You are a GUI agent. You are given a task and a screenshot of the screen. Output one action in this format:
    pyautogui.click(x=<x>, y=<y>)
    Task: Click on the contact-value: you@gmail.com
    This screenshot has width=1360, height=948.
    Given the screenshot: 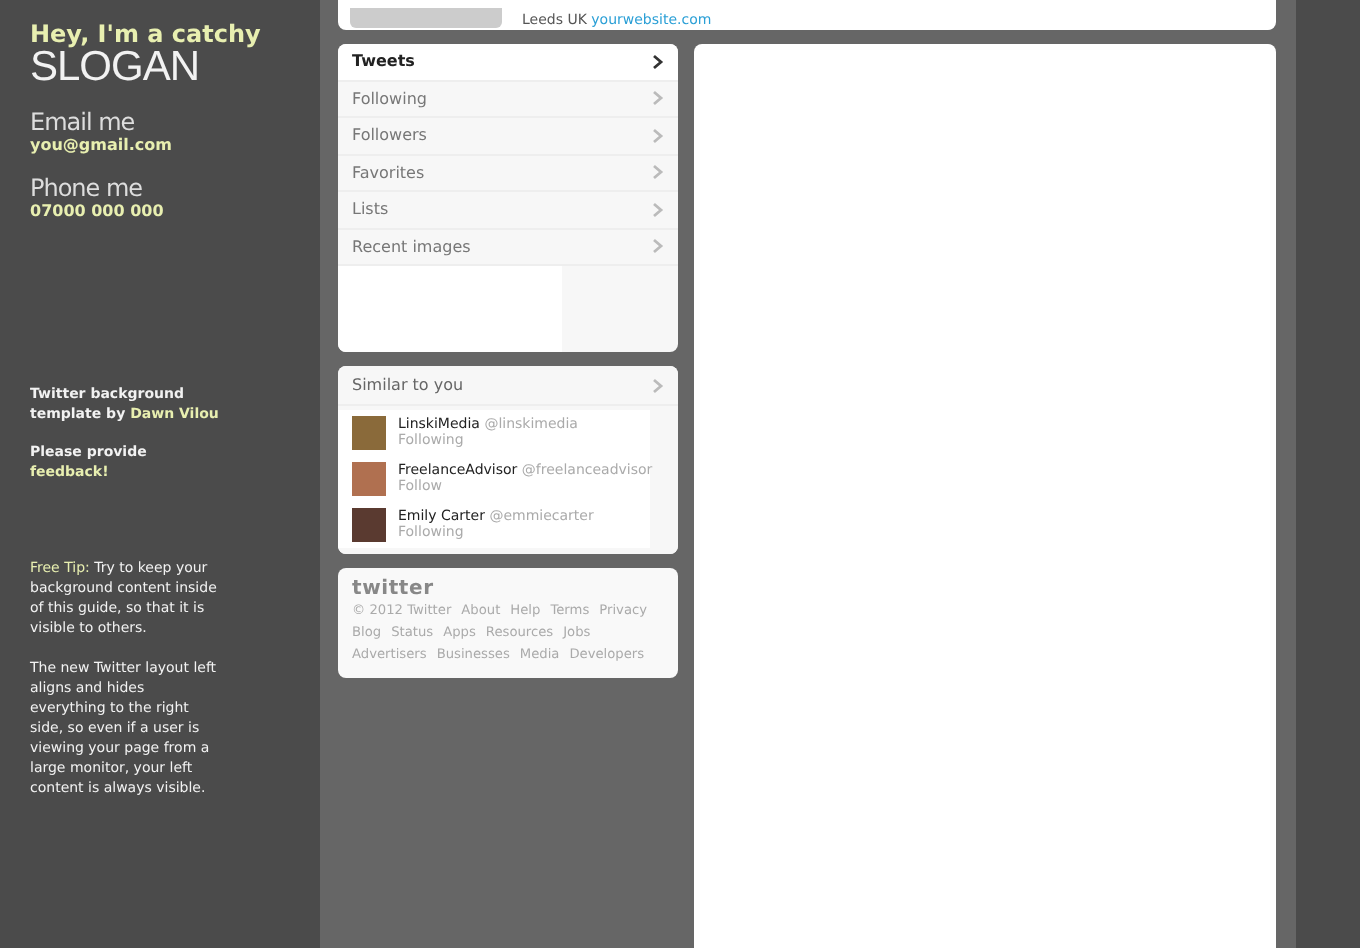 What is the action you would take?
    pyautogui.click(x=102, y=145)
    